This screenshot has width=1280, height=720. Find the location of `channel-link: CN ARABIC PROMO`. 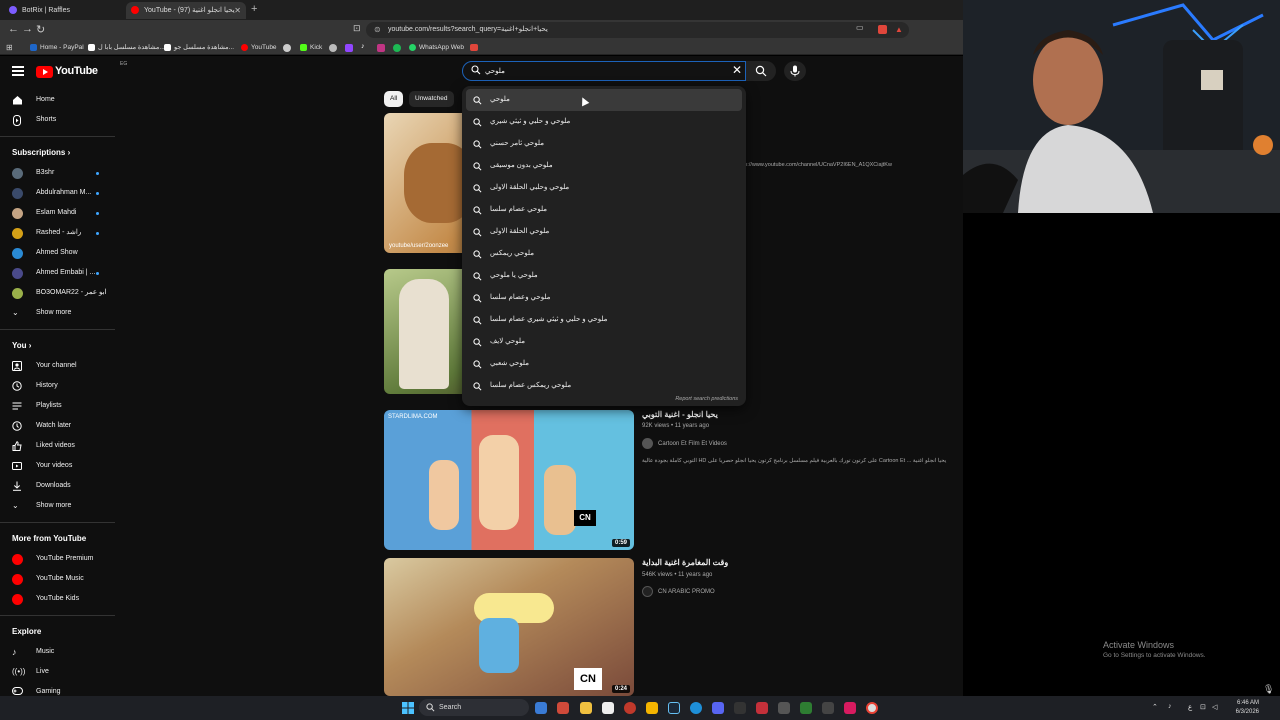

channel-link: CN ARABIC PROMO is located at coordinates (678, 591).